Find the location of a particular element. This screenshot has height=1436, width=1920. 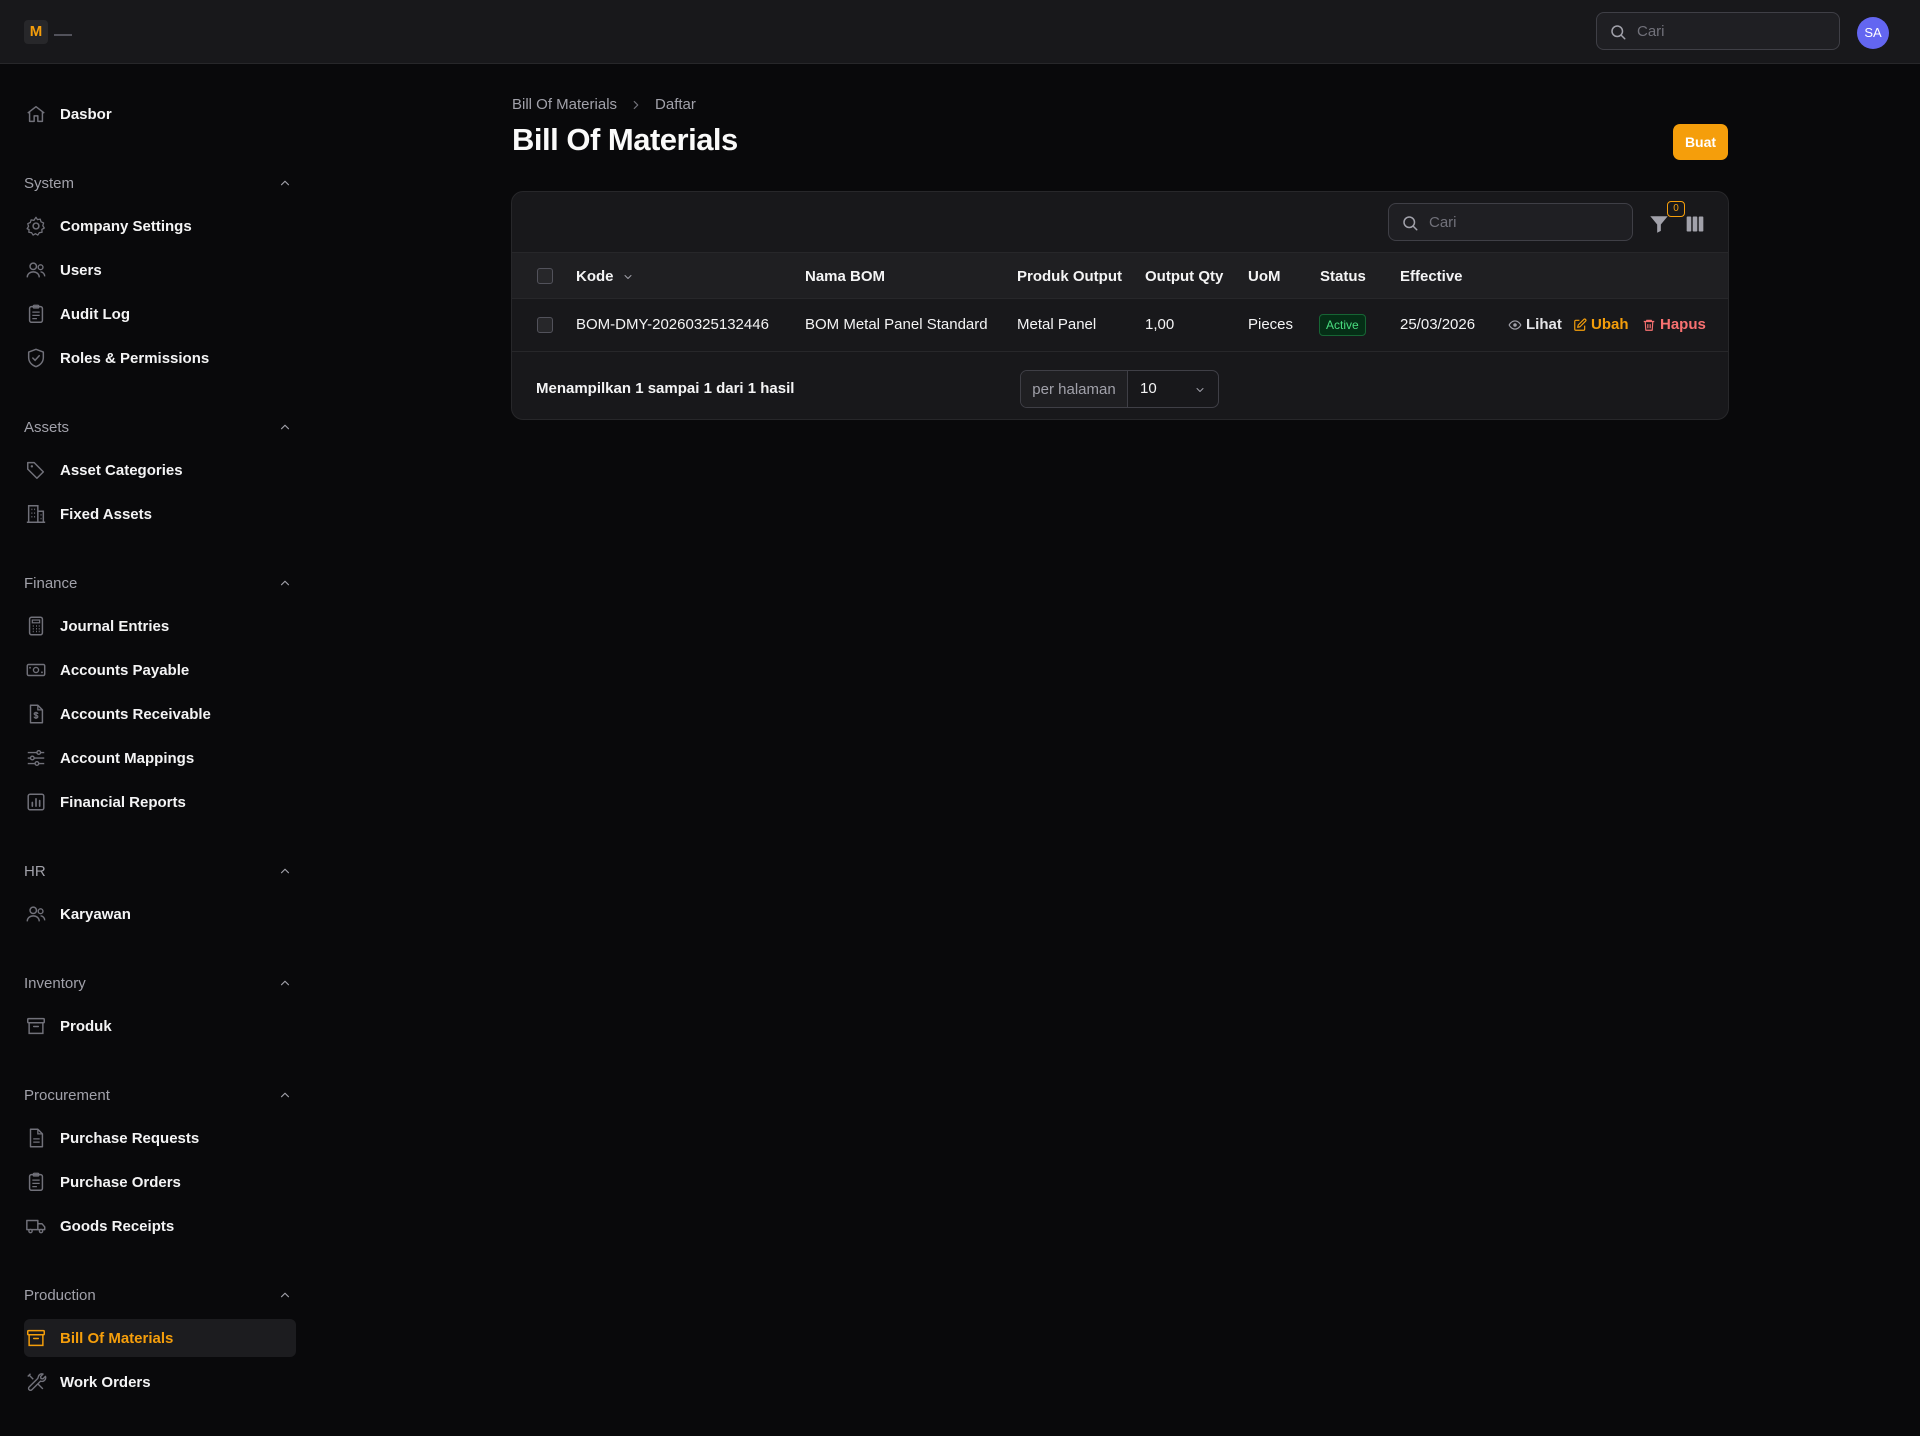

per-page-select: 10 is located at coordinates (1173, 389).